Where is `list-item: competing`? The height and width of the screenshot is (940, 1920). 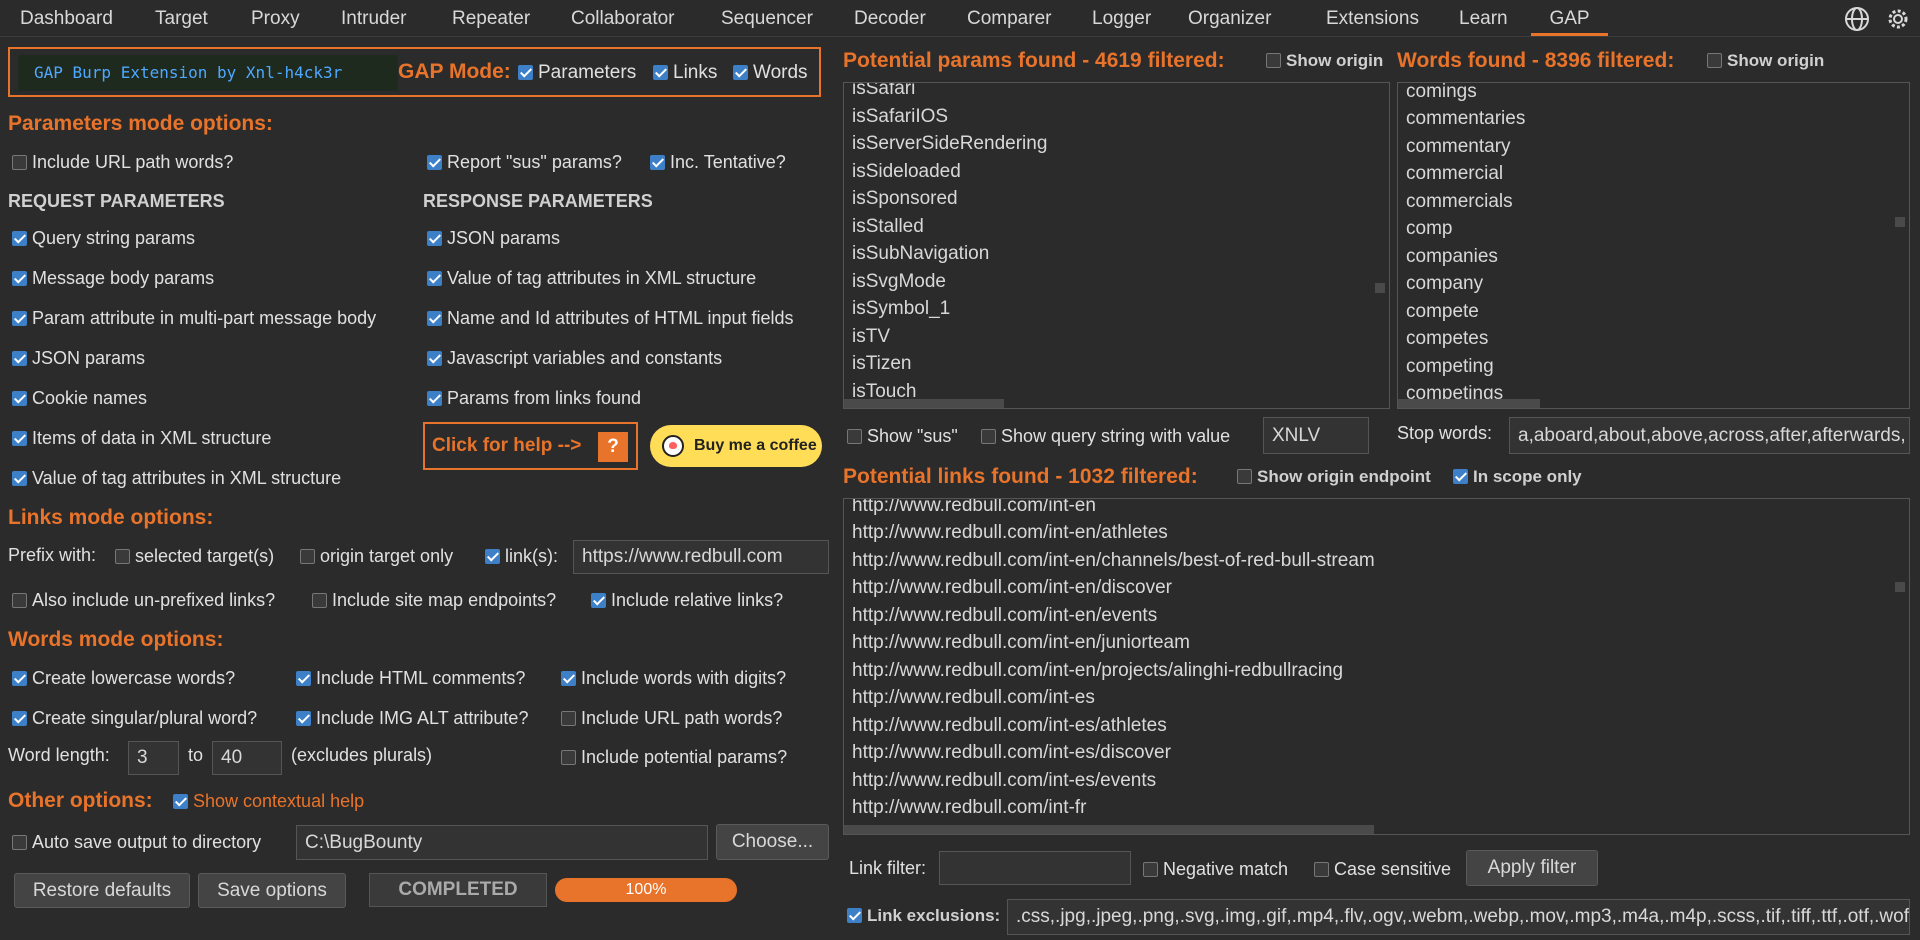 list-item: competing is located at coordinates (1450, 367).